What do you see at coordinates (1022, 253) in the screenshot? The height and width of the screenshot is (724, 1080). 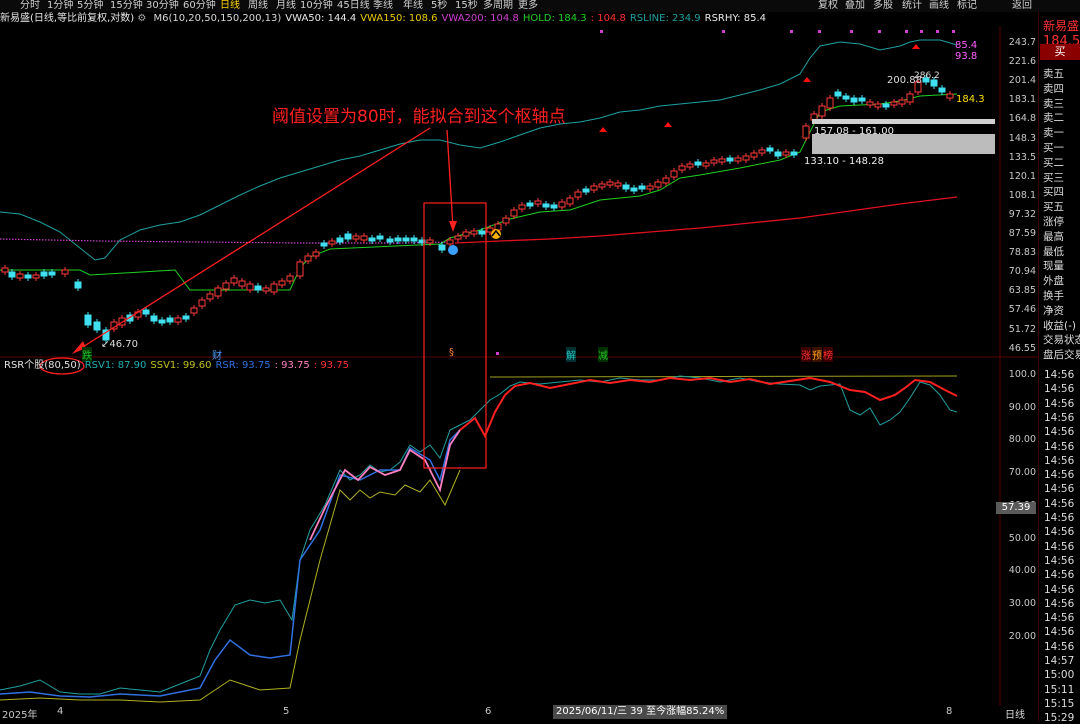 I see `price-axis-tick: 78.83` at bounding box center [1022, 253].